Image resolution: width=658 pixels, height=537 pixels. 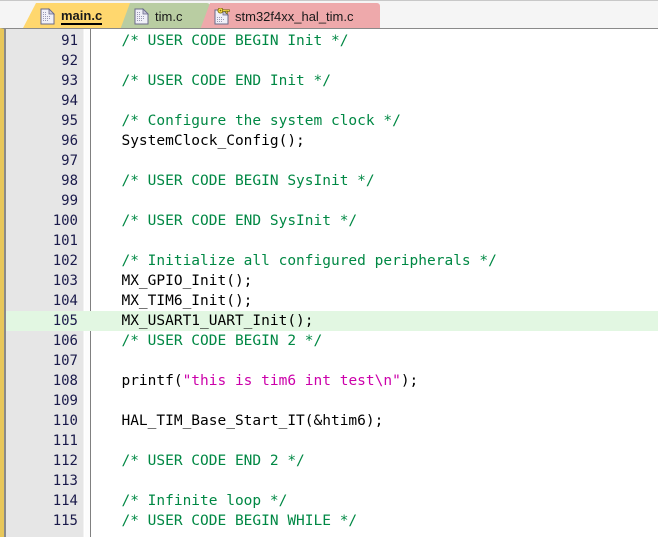 What do you see at coordinates (65, 281) in the screenshot?
I see `line-number: 103` at bounding box center [65, 281].